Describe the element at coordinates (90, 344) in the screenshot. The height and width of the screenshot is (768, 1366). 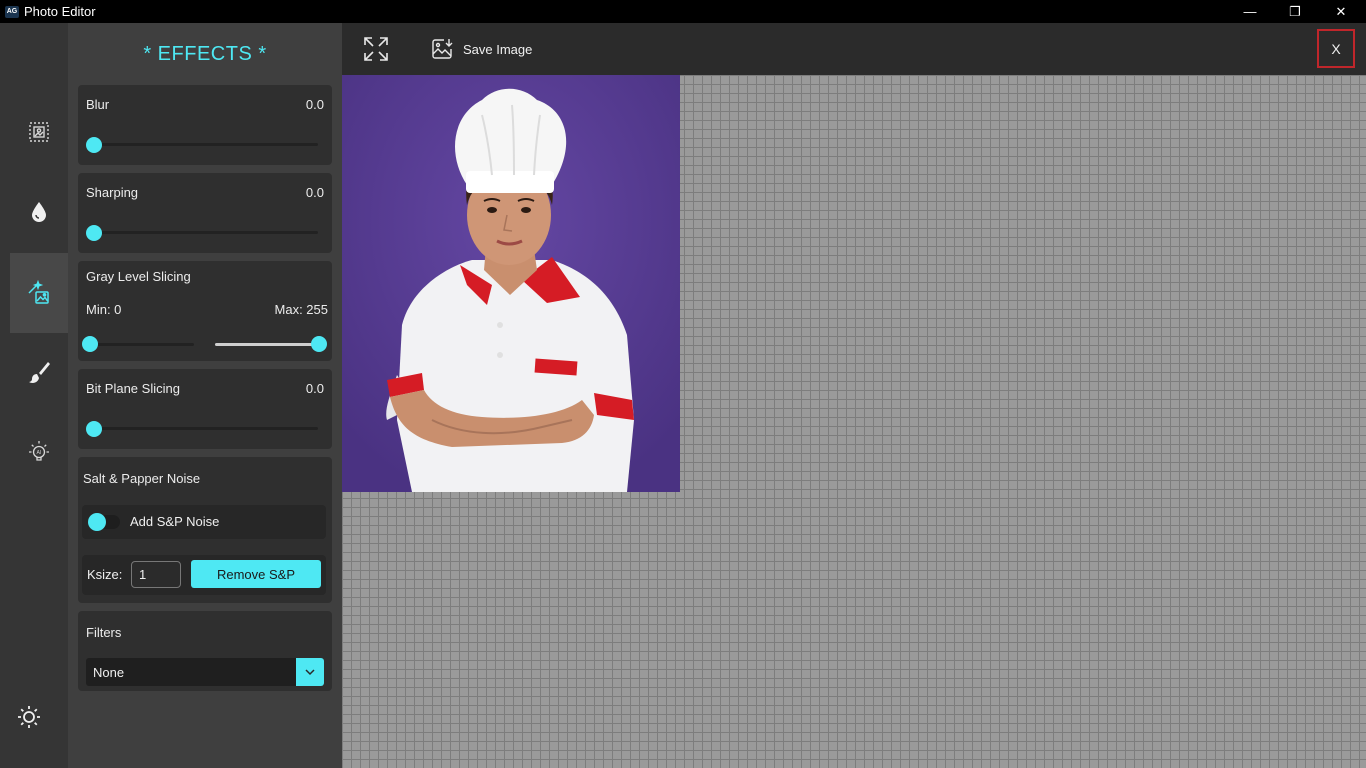
I see `gray-min-slider-knob` at that location.